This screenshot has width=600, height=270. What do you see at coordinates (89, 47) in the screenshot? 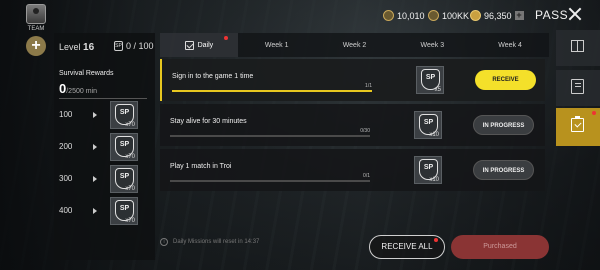
I see `level-value: 16` at bounding box center [89, 47].